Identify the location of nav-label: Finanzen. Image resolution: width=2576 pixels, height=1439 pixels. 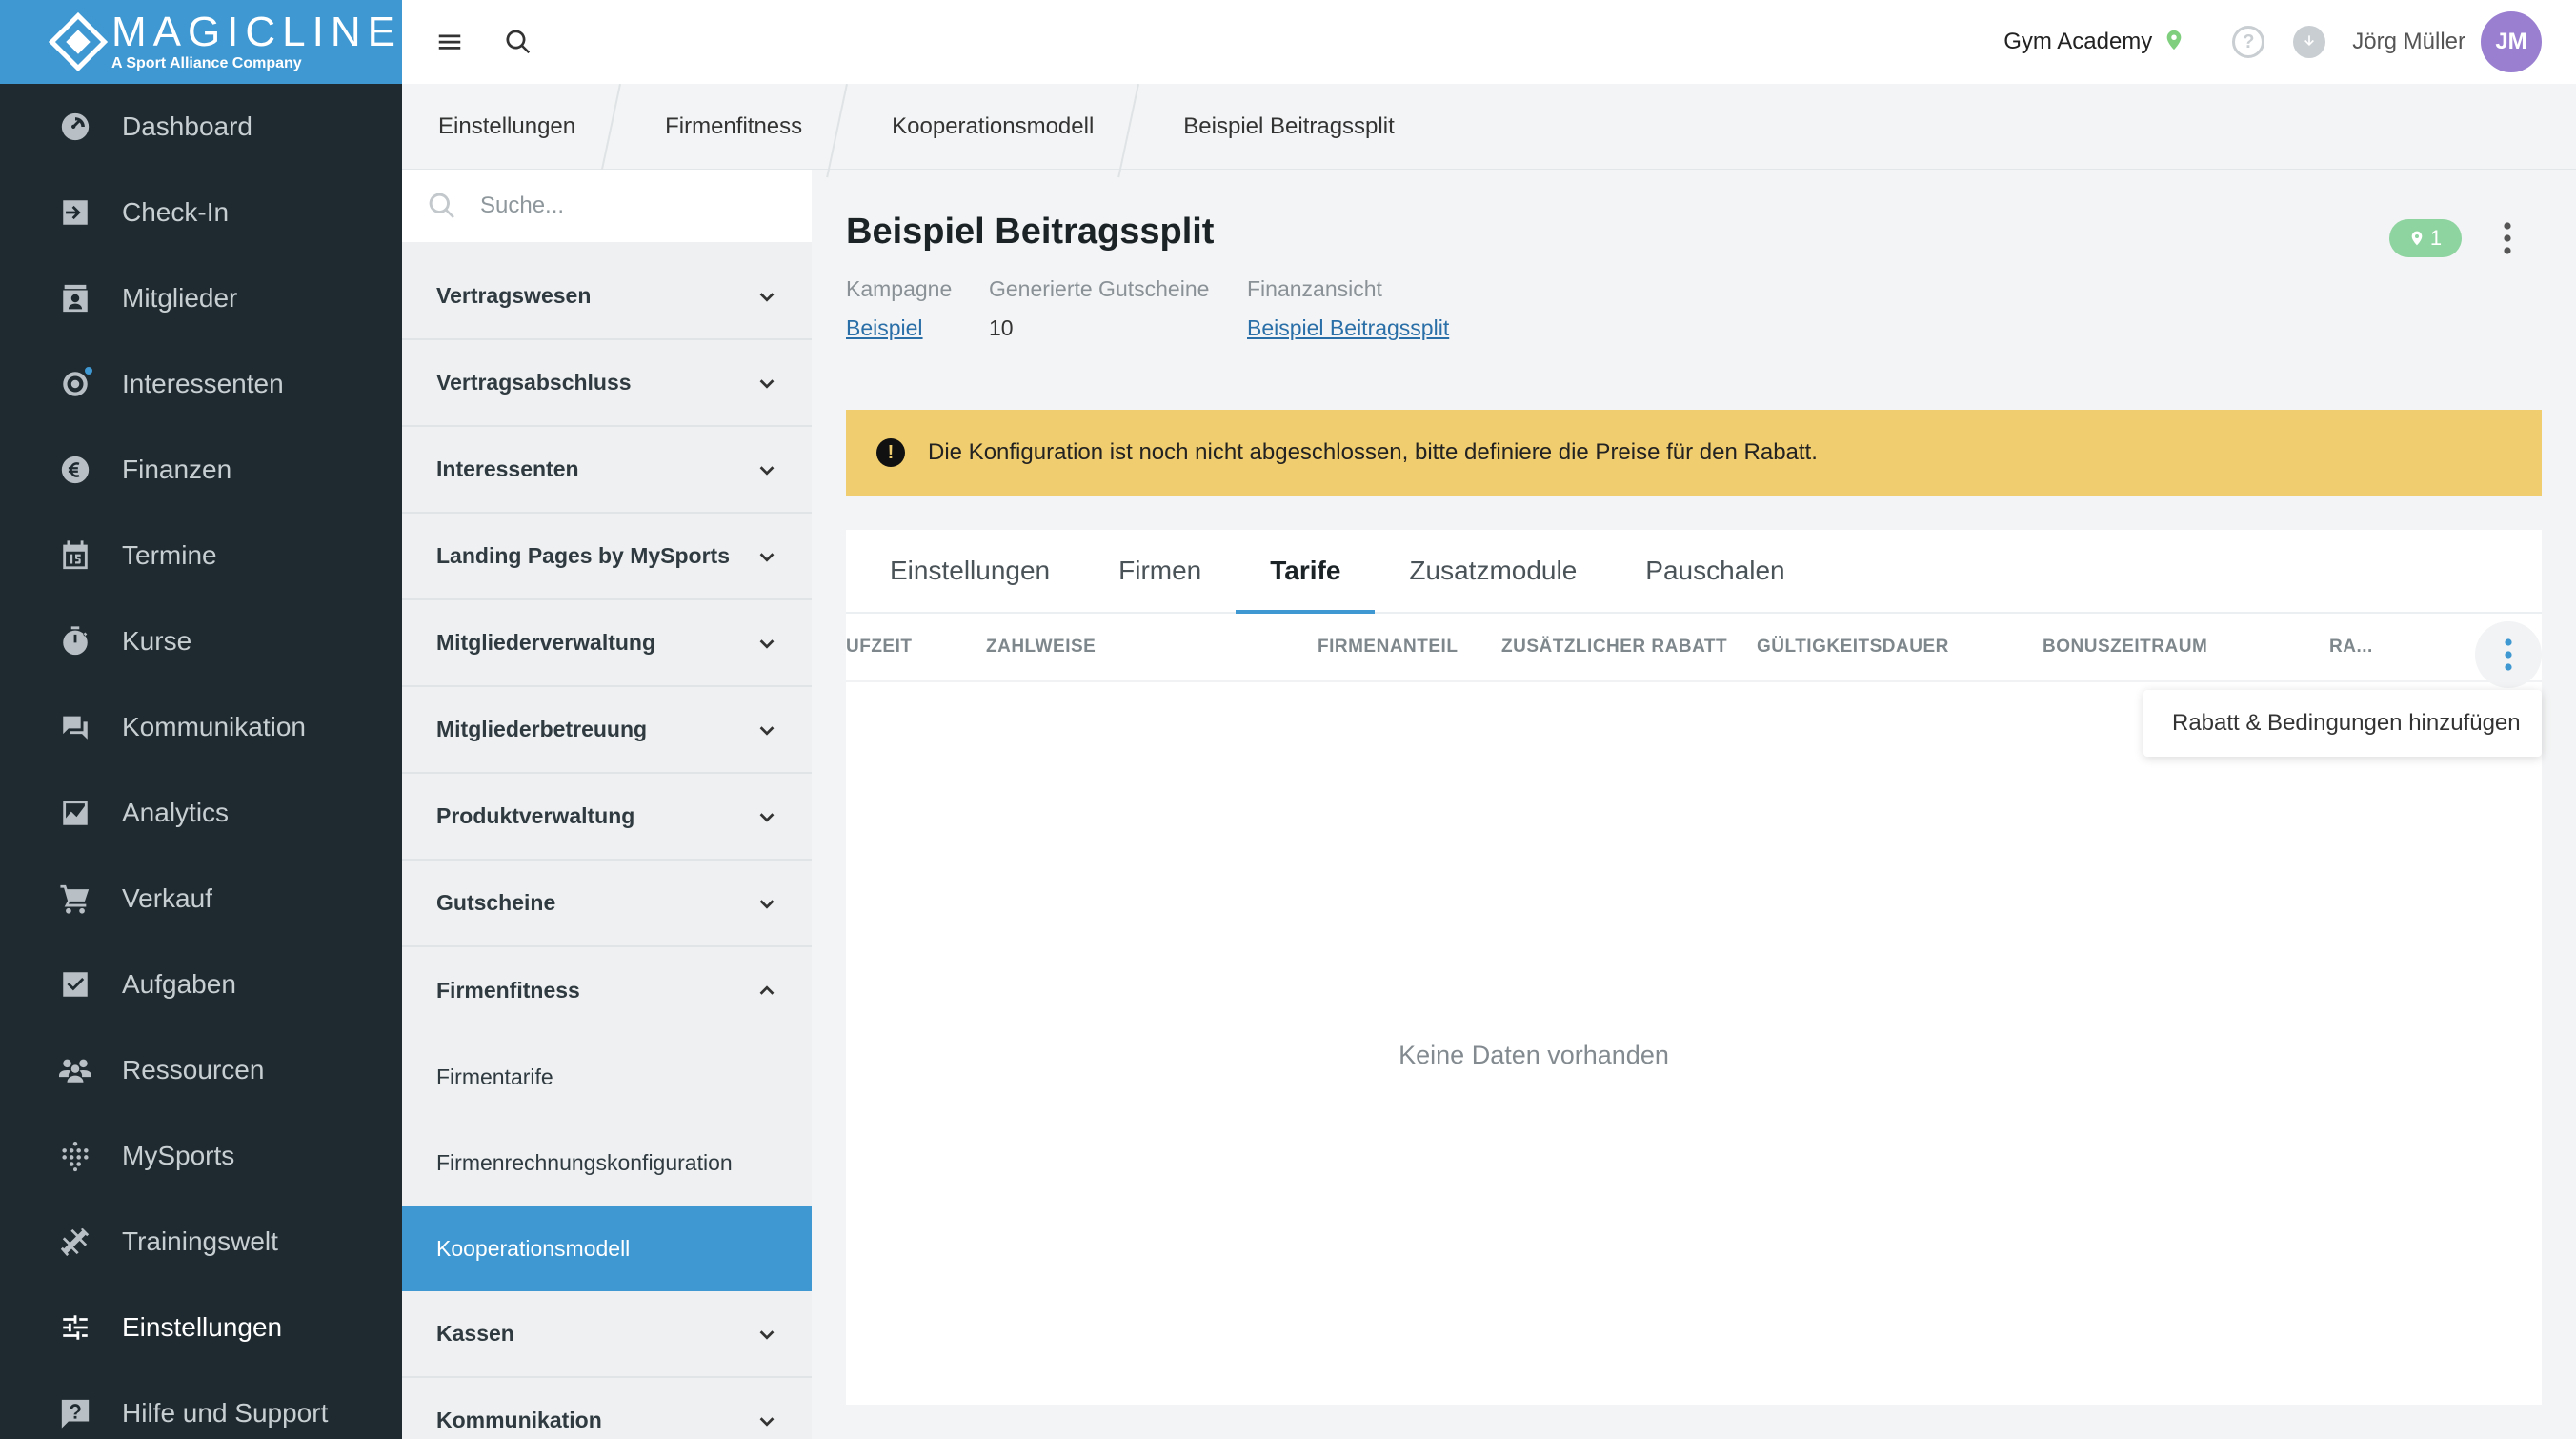
(177, 469).